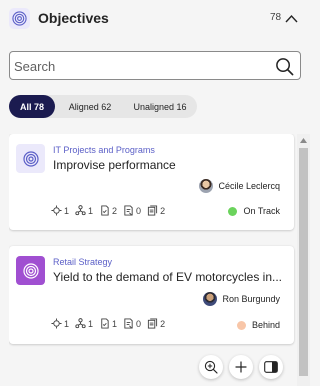  Describe the element at coordinates (32, 106) in the screenshot. I see `filter-tab-all: All 78` at that location.